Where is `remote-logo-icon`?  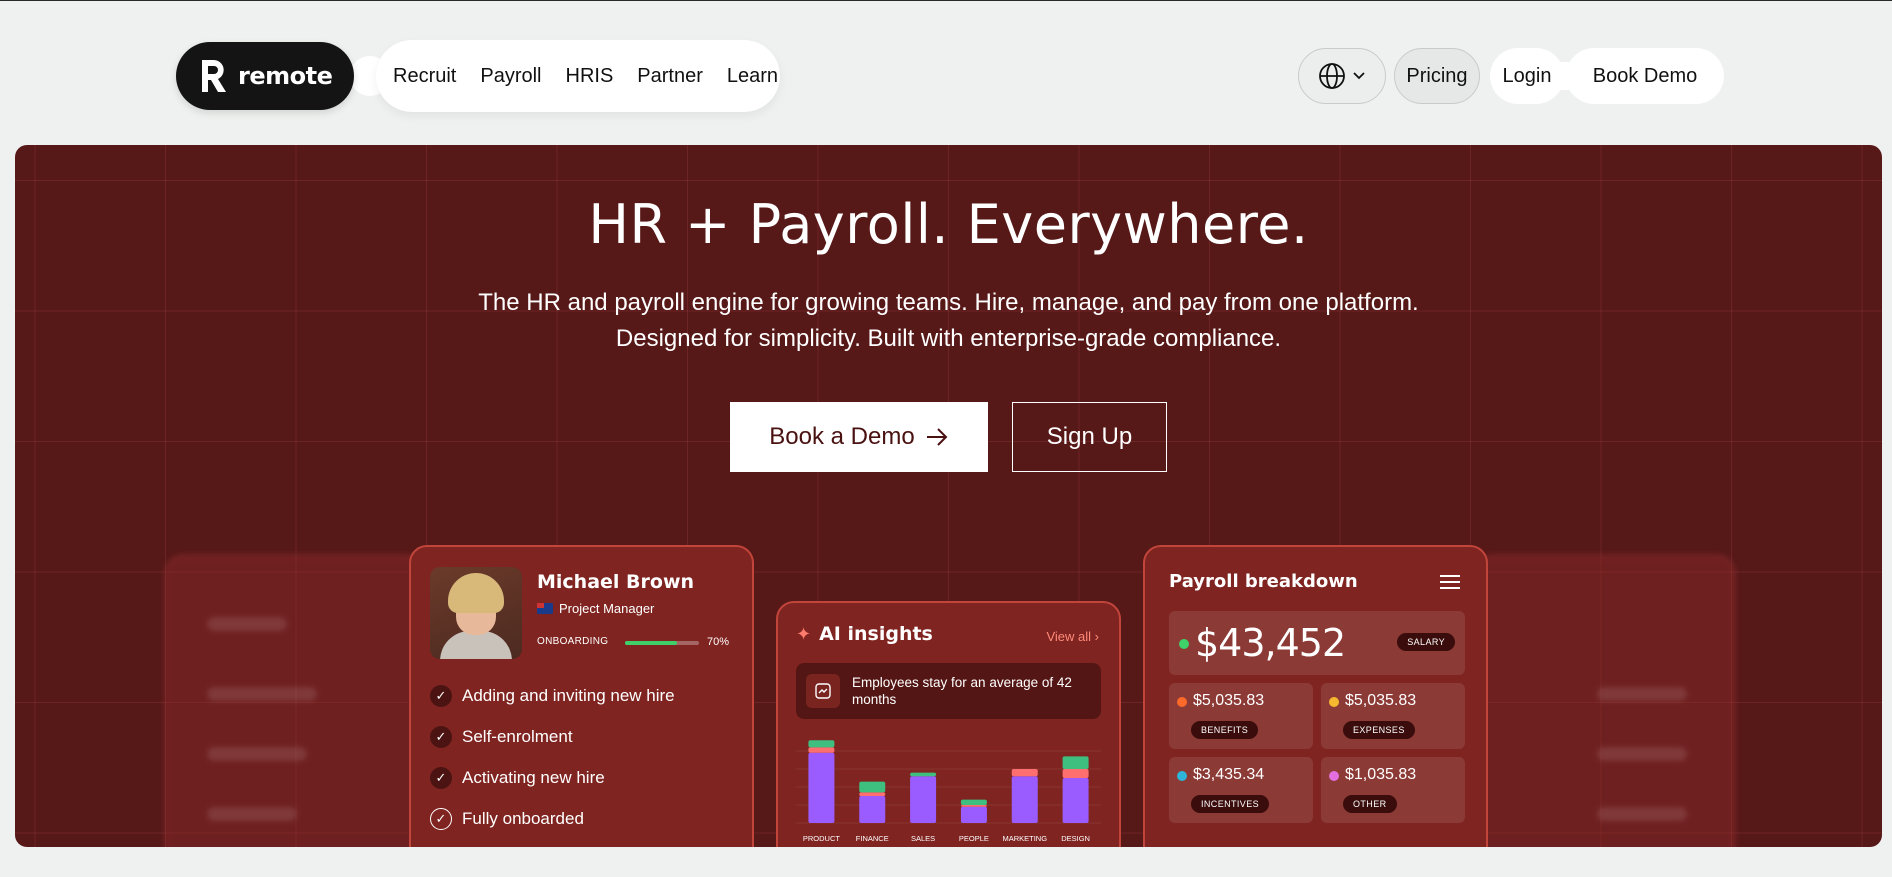
remote-logo-icon is located at coordinates (214, 76).